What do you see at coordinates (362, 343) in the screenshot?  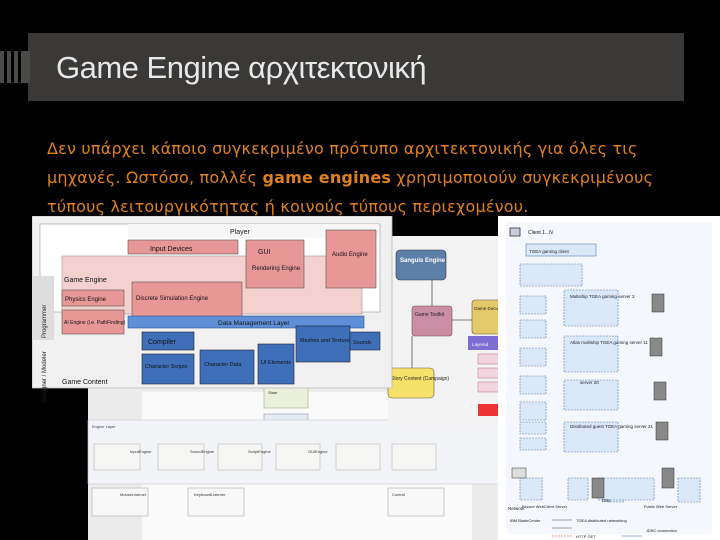 I see `sounds-label: Sounds` at bounding box center [362, 343].